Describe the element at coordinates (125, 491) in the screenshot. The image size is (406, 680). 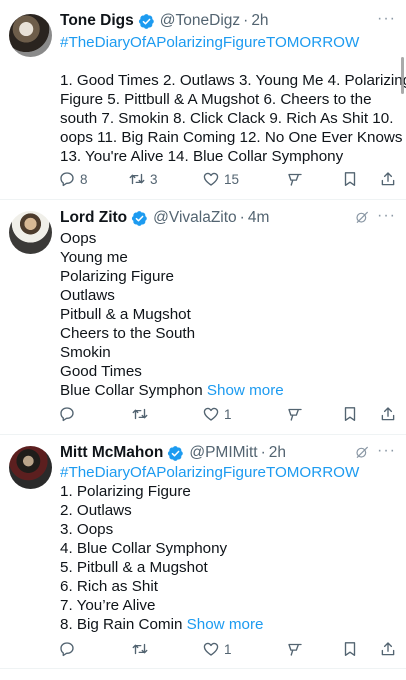
I see `tweet-text-line: 1. Polarizing Figure` at that location.